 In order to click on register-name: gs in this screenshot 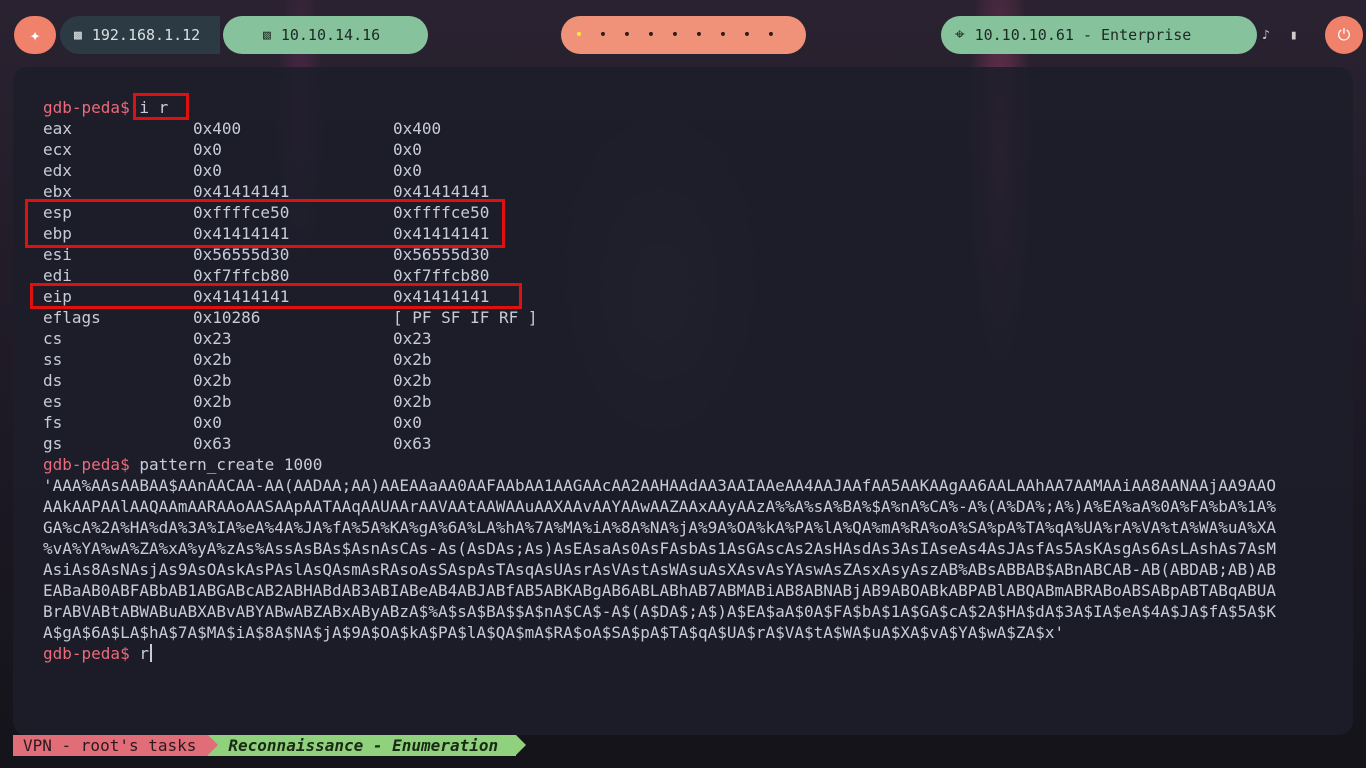, I will do `click(53, 443)`.